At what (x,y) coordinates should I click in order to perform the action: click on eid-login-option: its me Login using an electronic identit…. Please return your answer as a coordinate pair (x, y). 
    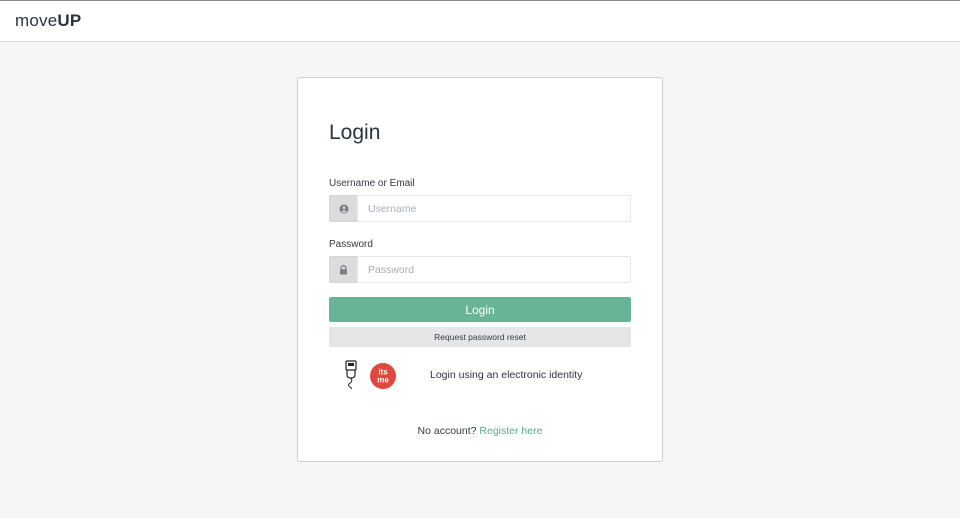
    Looking at the image, I should click on (480, 375).